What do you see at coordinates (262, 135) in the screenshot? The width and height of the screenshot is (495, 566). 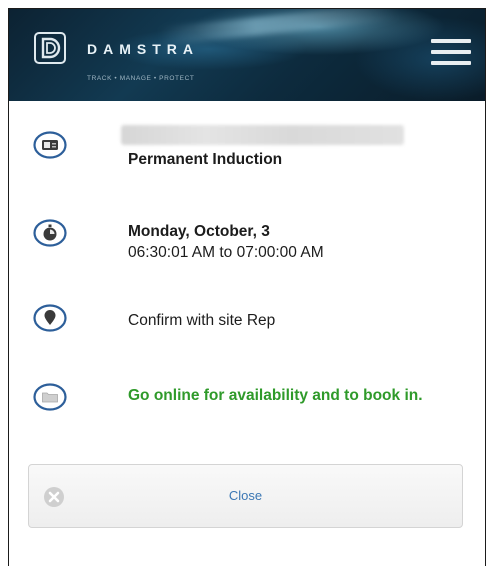 I see `redacted-text` at bounding box center [262, 135].